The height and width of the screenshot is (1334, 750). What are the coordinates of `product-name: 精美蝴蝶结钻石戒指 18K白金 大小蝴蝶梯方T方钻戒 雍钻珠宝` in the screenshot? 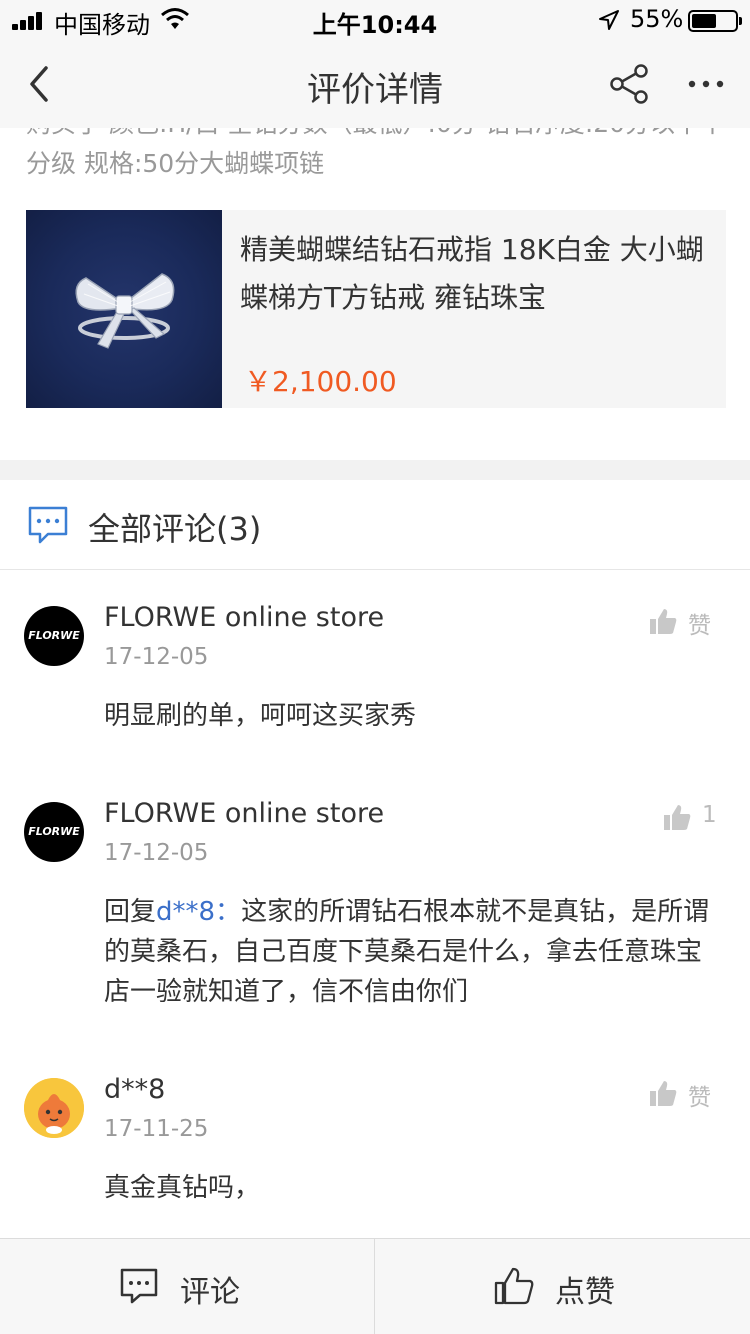 It's located at (472, 273).